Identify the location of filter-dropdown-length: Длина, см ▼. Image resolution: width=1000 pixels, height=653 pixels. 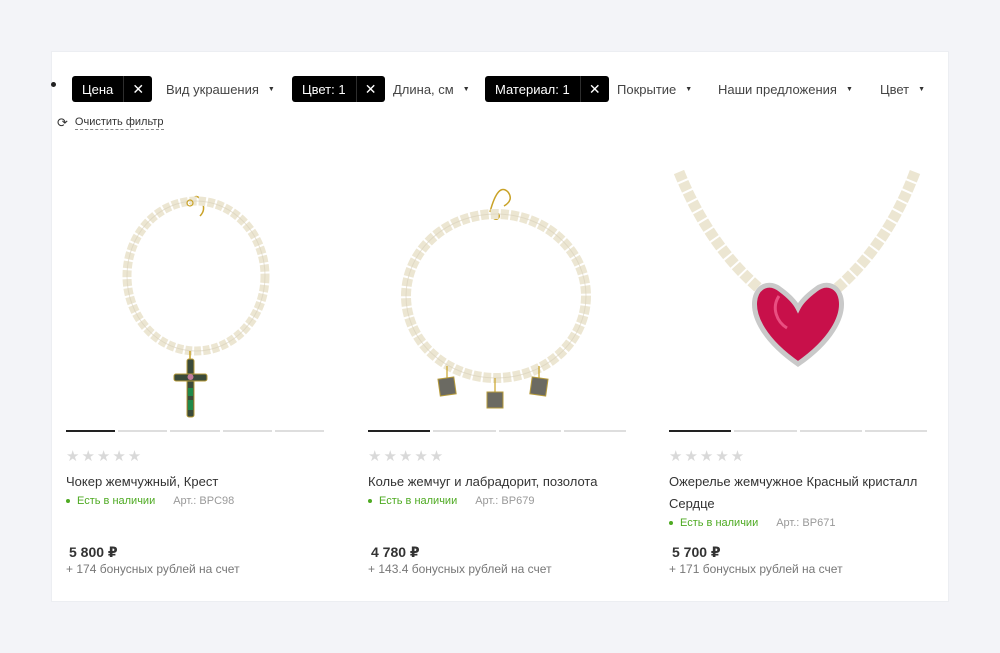
(431, 89).